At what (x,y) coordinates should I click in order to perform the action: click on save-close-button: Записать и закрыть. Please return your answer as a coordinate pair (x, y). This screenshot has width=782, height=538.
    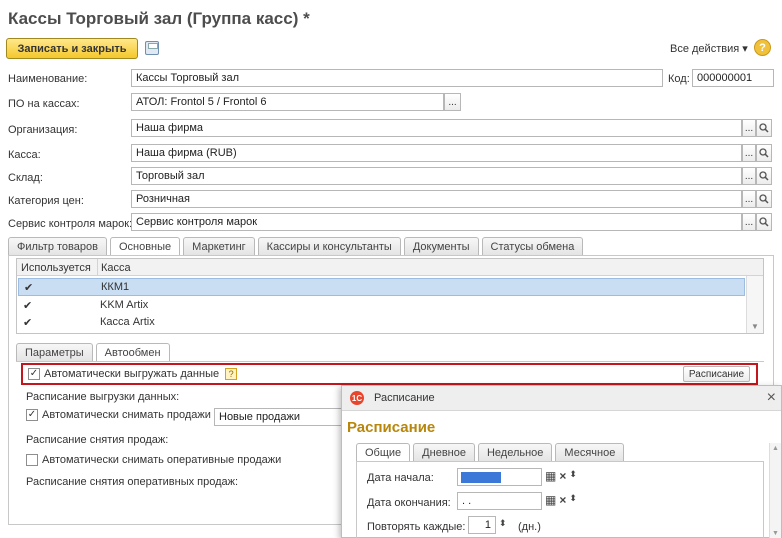
    Looking at the image, I should click on (72, 48).